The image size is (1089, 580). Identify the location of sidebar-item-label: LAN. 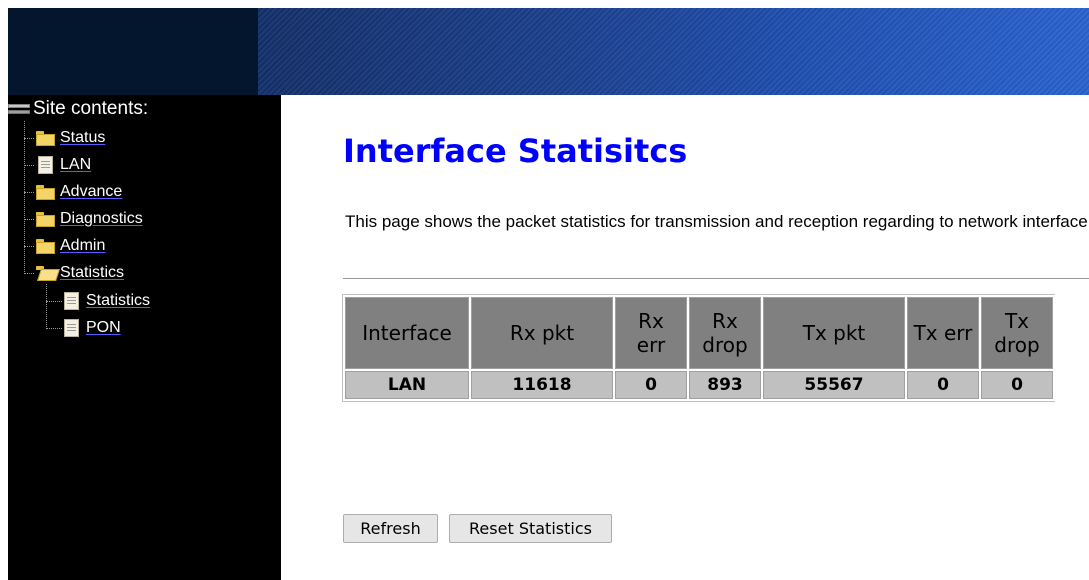
(75, 165).